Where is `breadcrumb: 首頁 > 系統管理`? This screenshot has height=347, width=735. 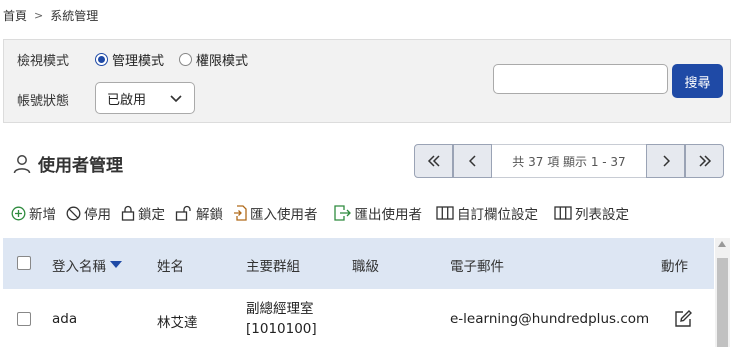
breadcrumb: 首頁 > 系統管理 is located at coordinates (50, 15).